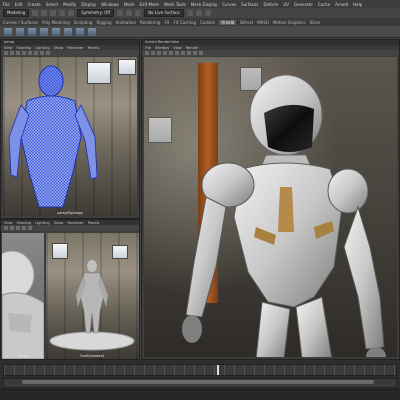  I want to click on render-menu-window: Window, so click(162, 48).